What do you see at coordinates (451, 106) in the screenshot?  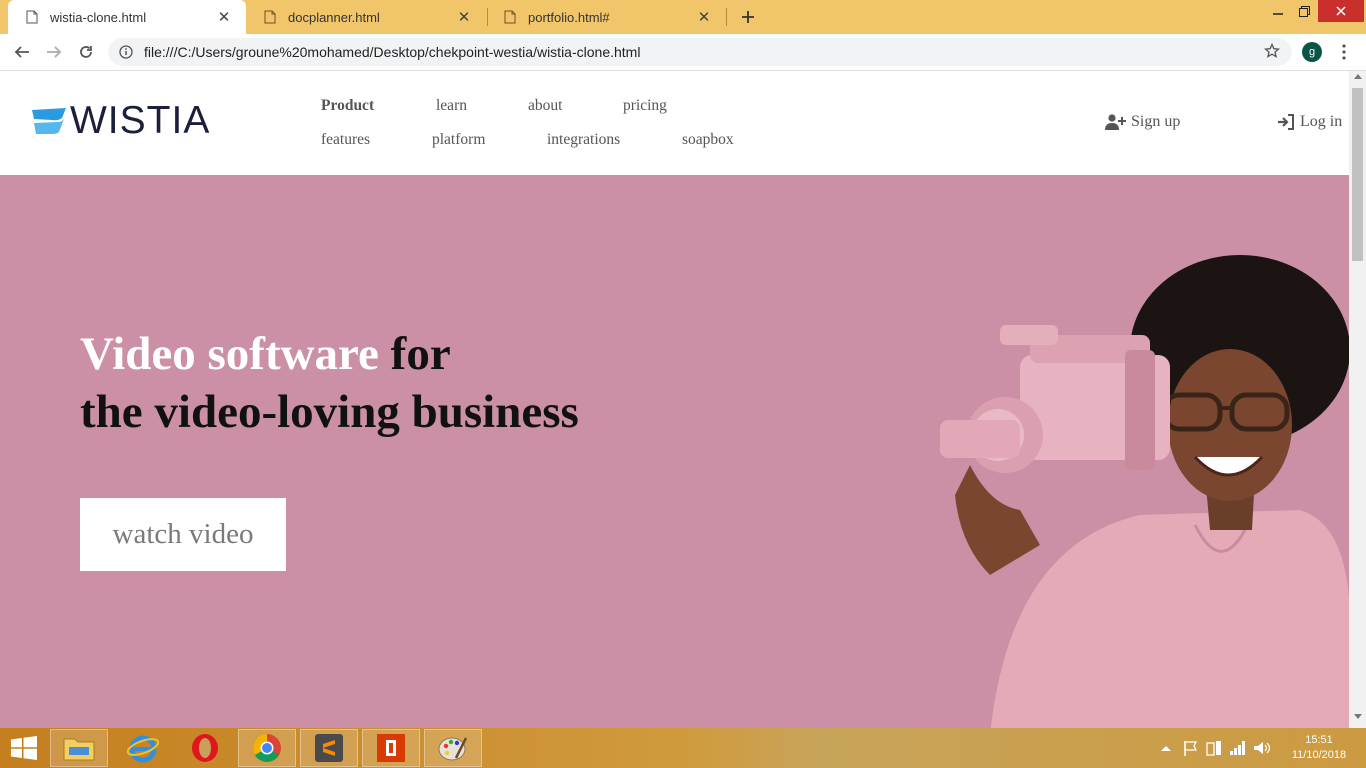 I see `nav-learn: learn` at bounding box center [451, 106].